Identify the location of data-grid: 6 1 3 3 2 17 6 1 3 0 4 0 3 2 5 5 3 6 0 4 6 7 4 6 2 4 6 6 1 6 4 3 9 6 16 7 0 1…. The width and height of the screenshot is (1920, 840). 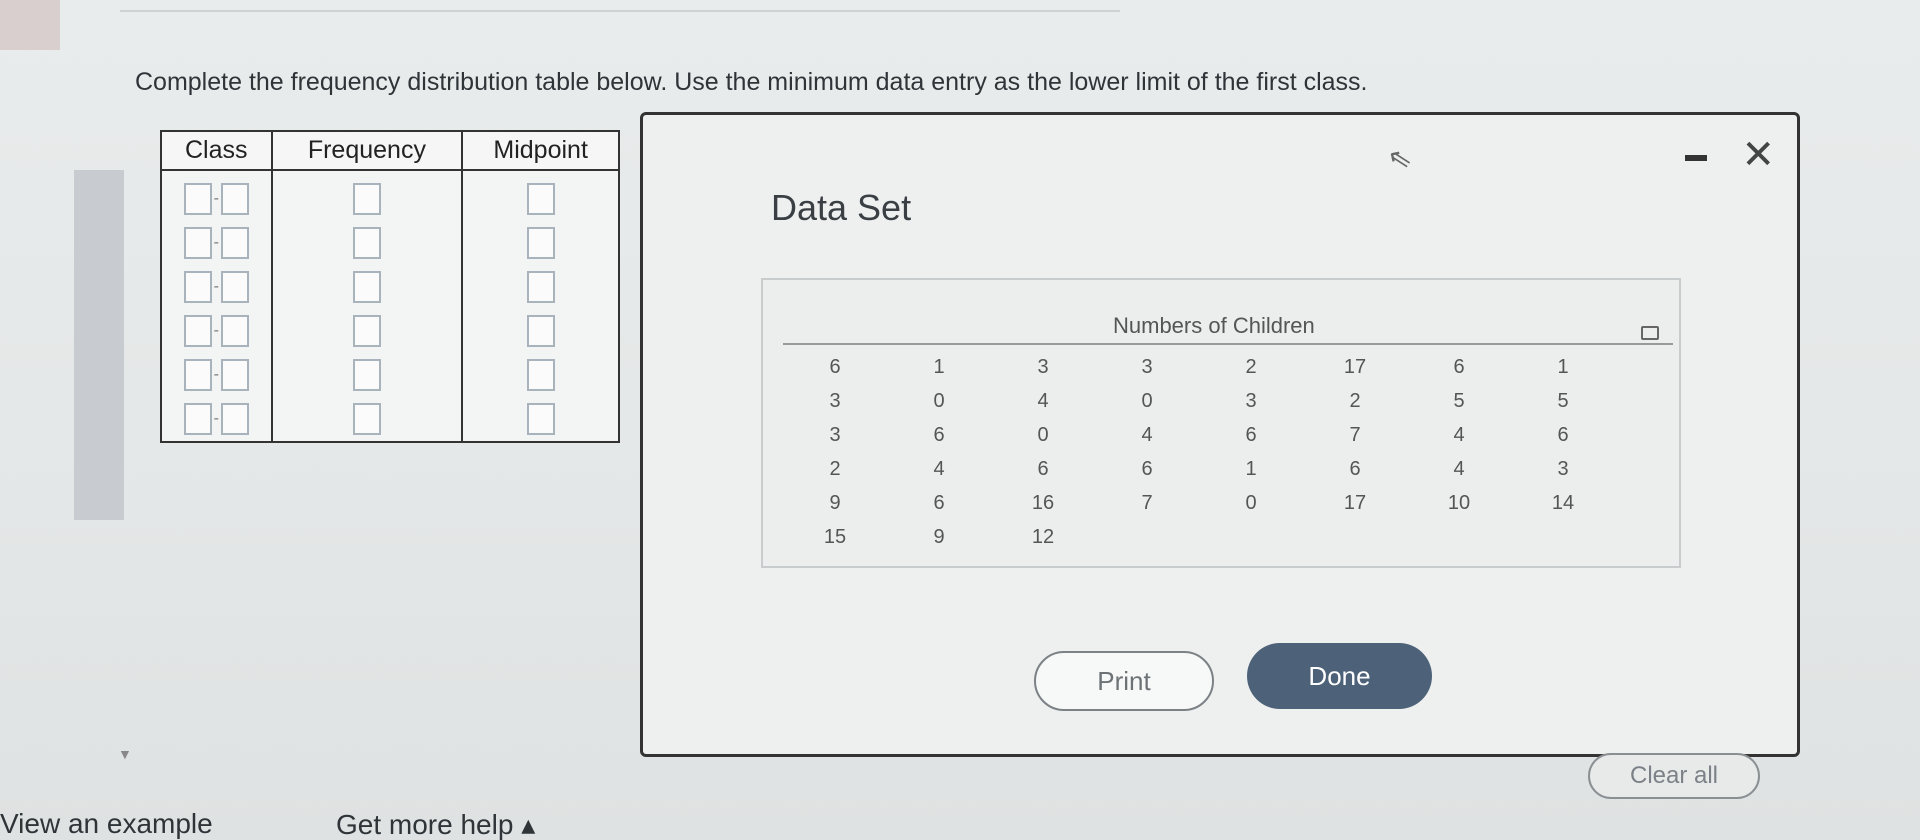
(1228, 452).